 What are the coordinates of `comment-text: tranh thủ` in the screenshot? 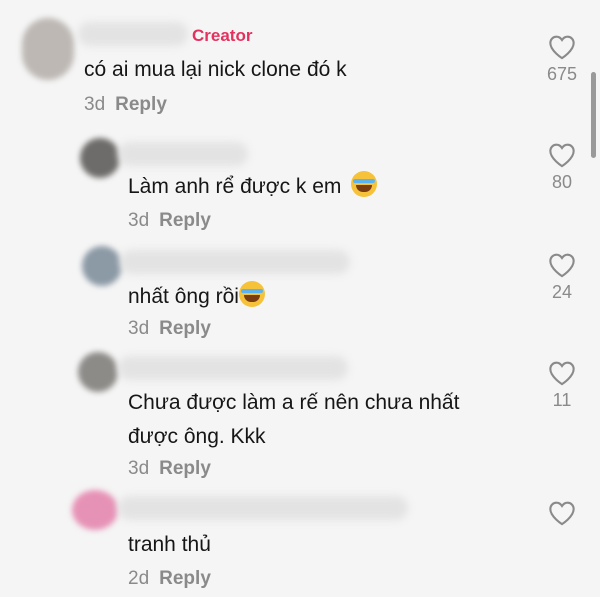 It's located at (169, 544).